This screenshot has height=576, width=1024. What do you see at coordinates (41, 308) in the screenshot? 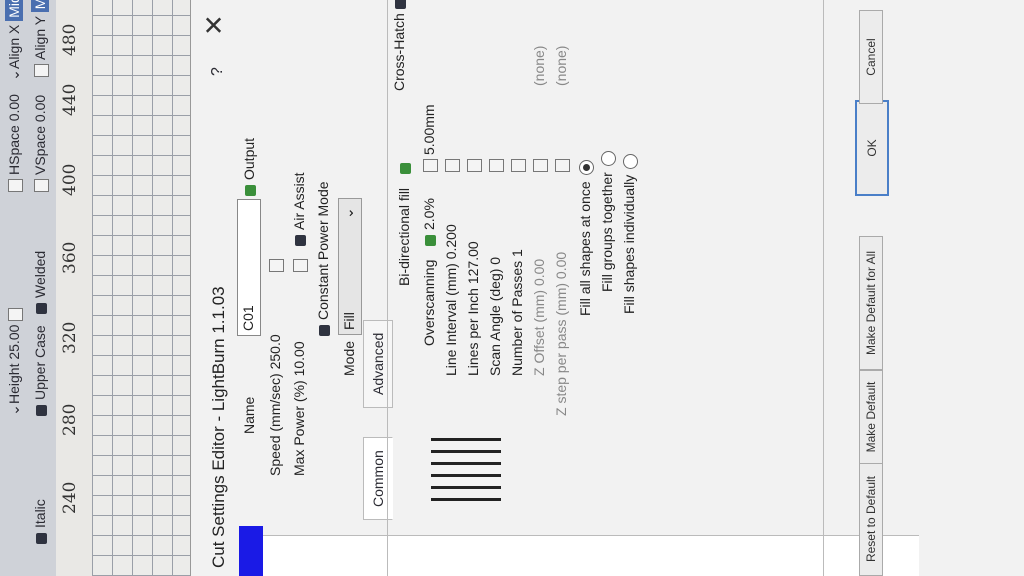
I see `welded-checkbox-icon` at bounding box center [41, 308].